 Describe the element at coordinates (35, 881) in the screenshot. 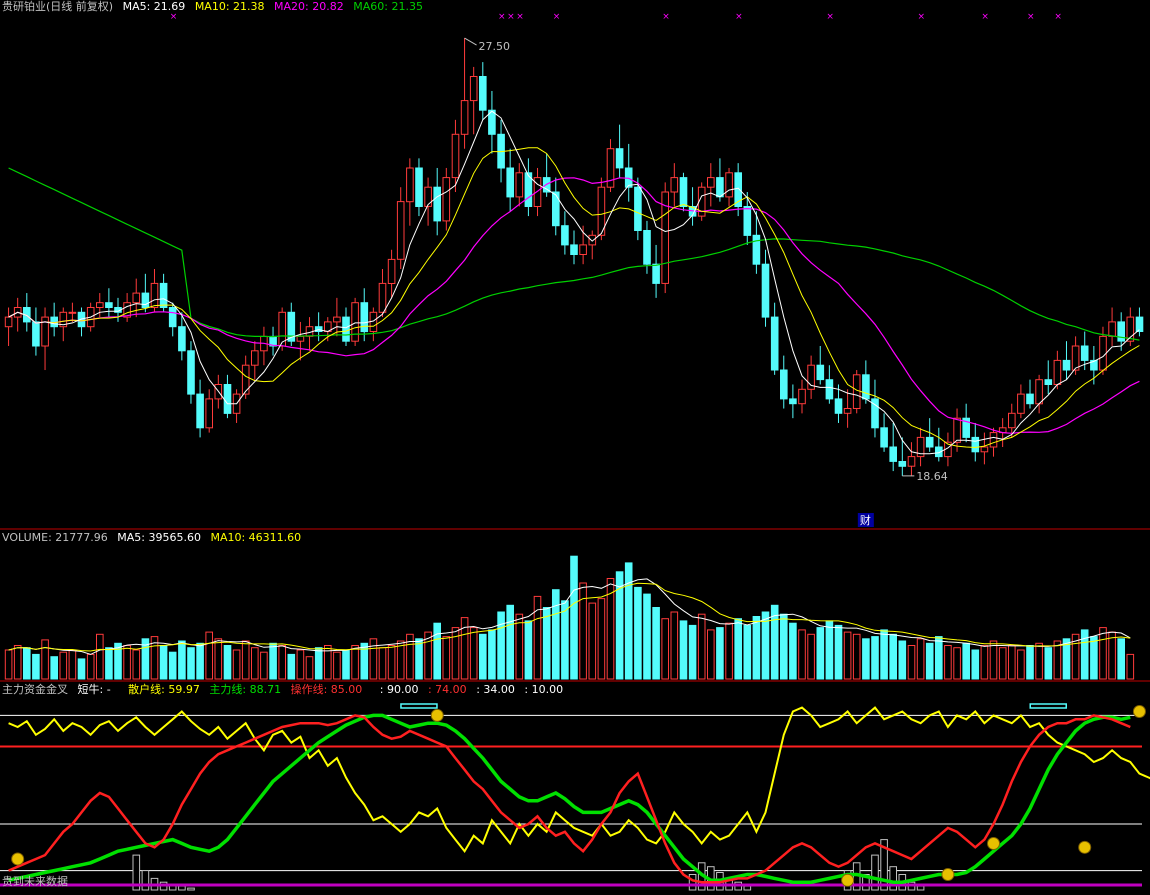

I see `footer-text: 贵到未来数据` at that location.